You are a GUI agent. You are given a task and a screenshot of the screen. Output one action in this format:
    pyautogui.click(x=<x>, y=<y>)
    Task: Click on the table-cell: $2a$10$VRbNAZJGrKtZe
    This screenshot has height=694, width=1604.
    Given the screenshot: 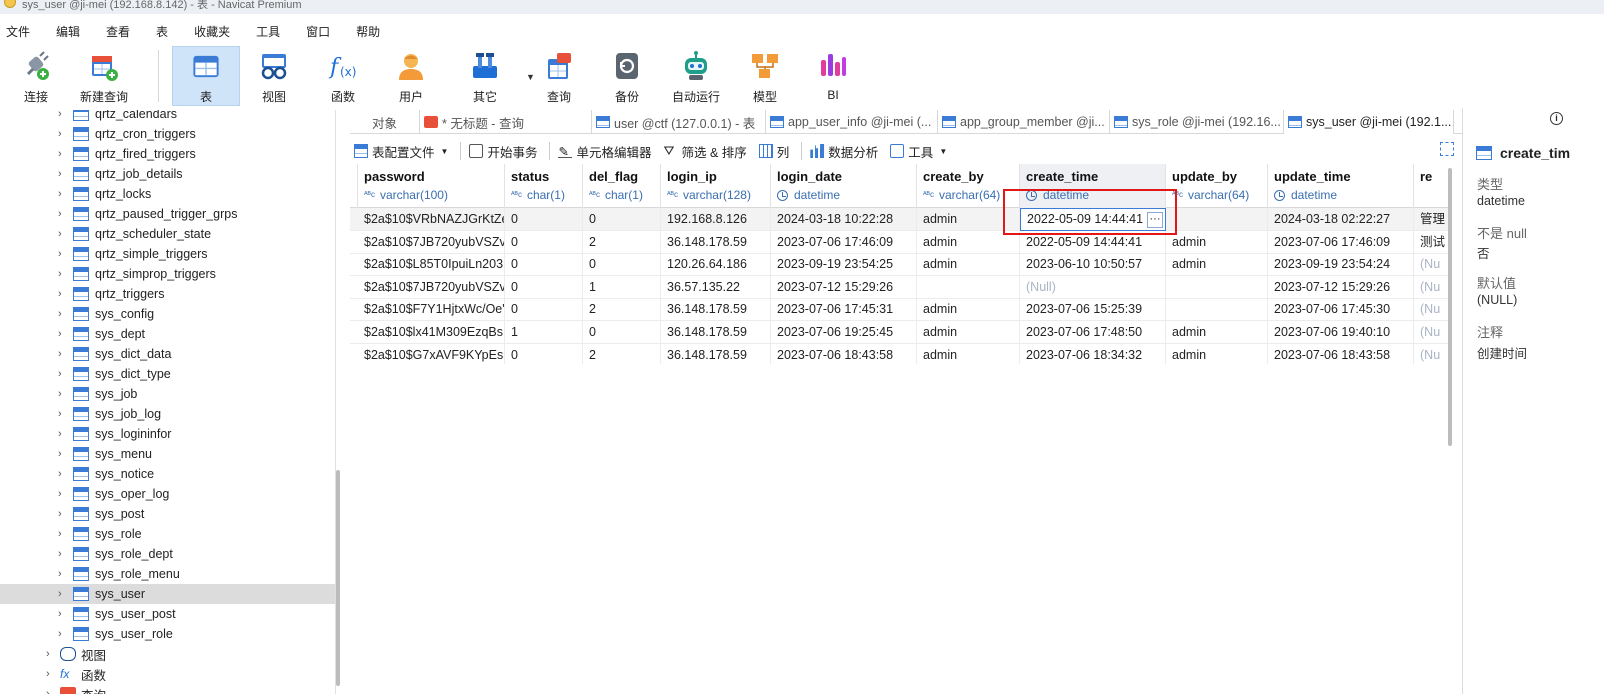 What is the action you would take?
    pyautogui.click(x=431, y=219)
    